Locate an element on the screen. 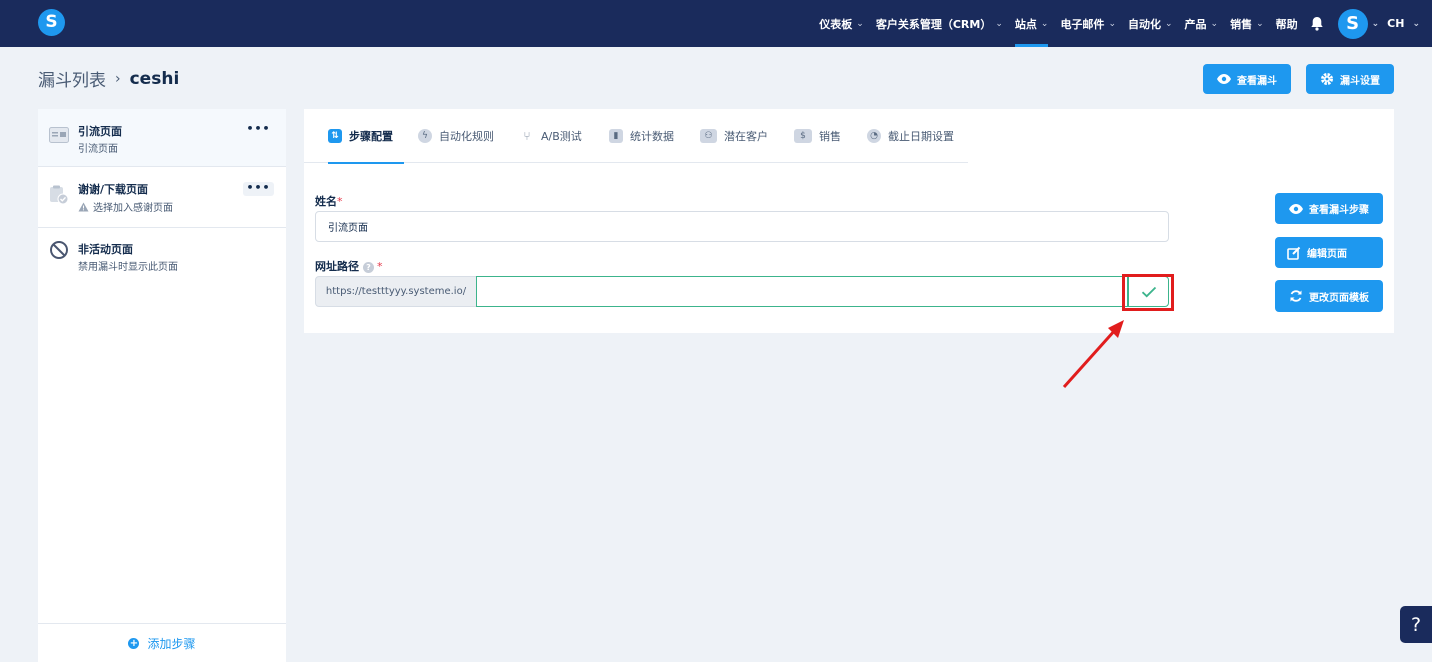 The height and width of the screenshot is (662, 1432). tab-label: 统计数据 is located at coordinates (652, 136).